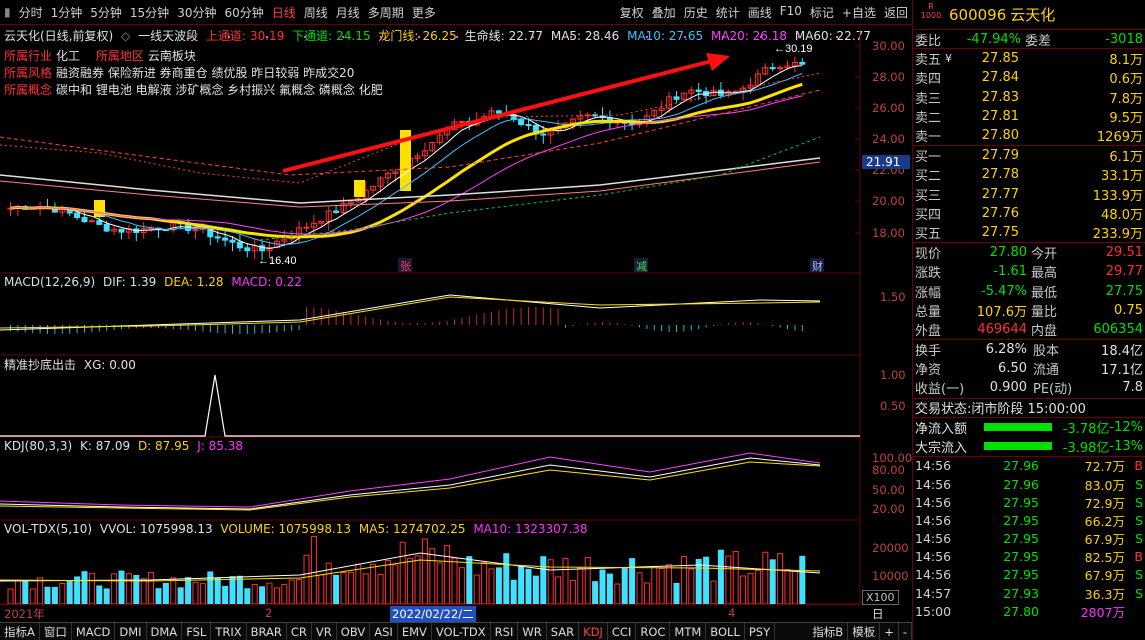  What do you see at coordinates (31, 12) in the screenshot?
I see `toolbar-tab-0: 分时` at bounding box center [31, 12].